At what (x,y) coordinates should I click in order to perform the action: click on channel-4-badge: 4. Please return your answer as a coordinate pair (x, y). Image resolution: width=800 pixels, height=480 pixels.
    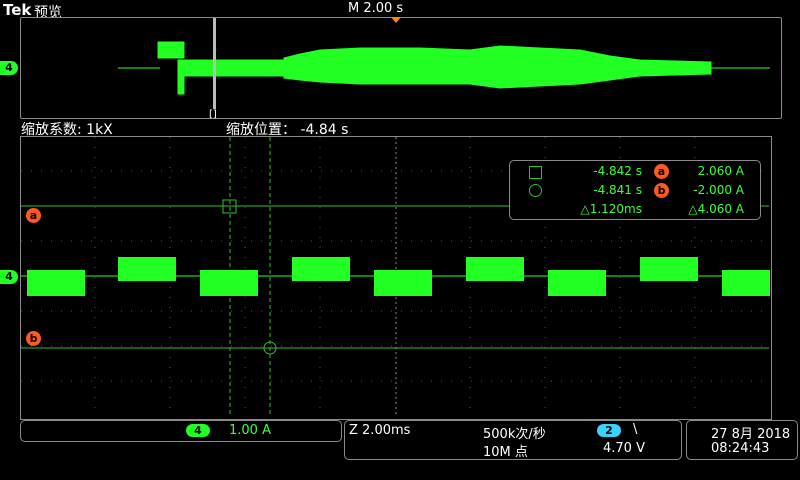
    Looking at the image, I should click on (198, 430).